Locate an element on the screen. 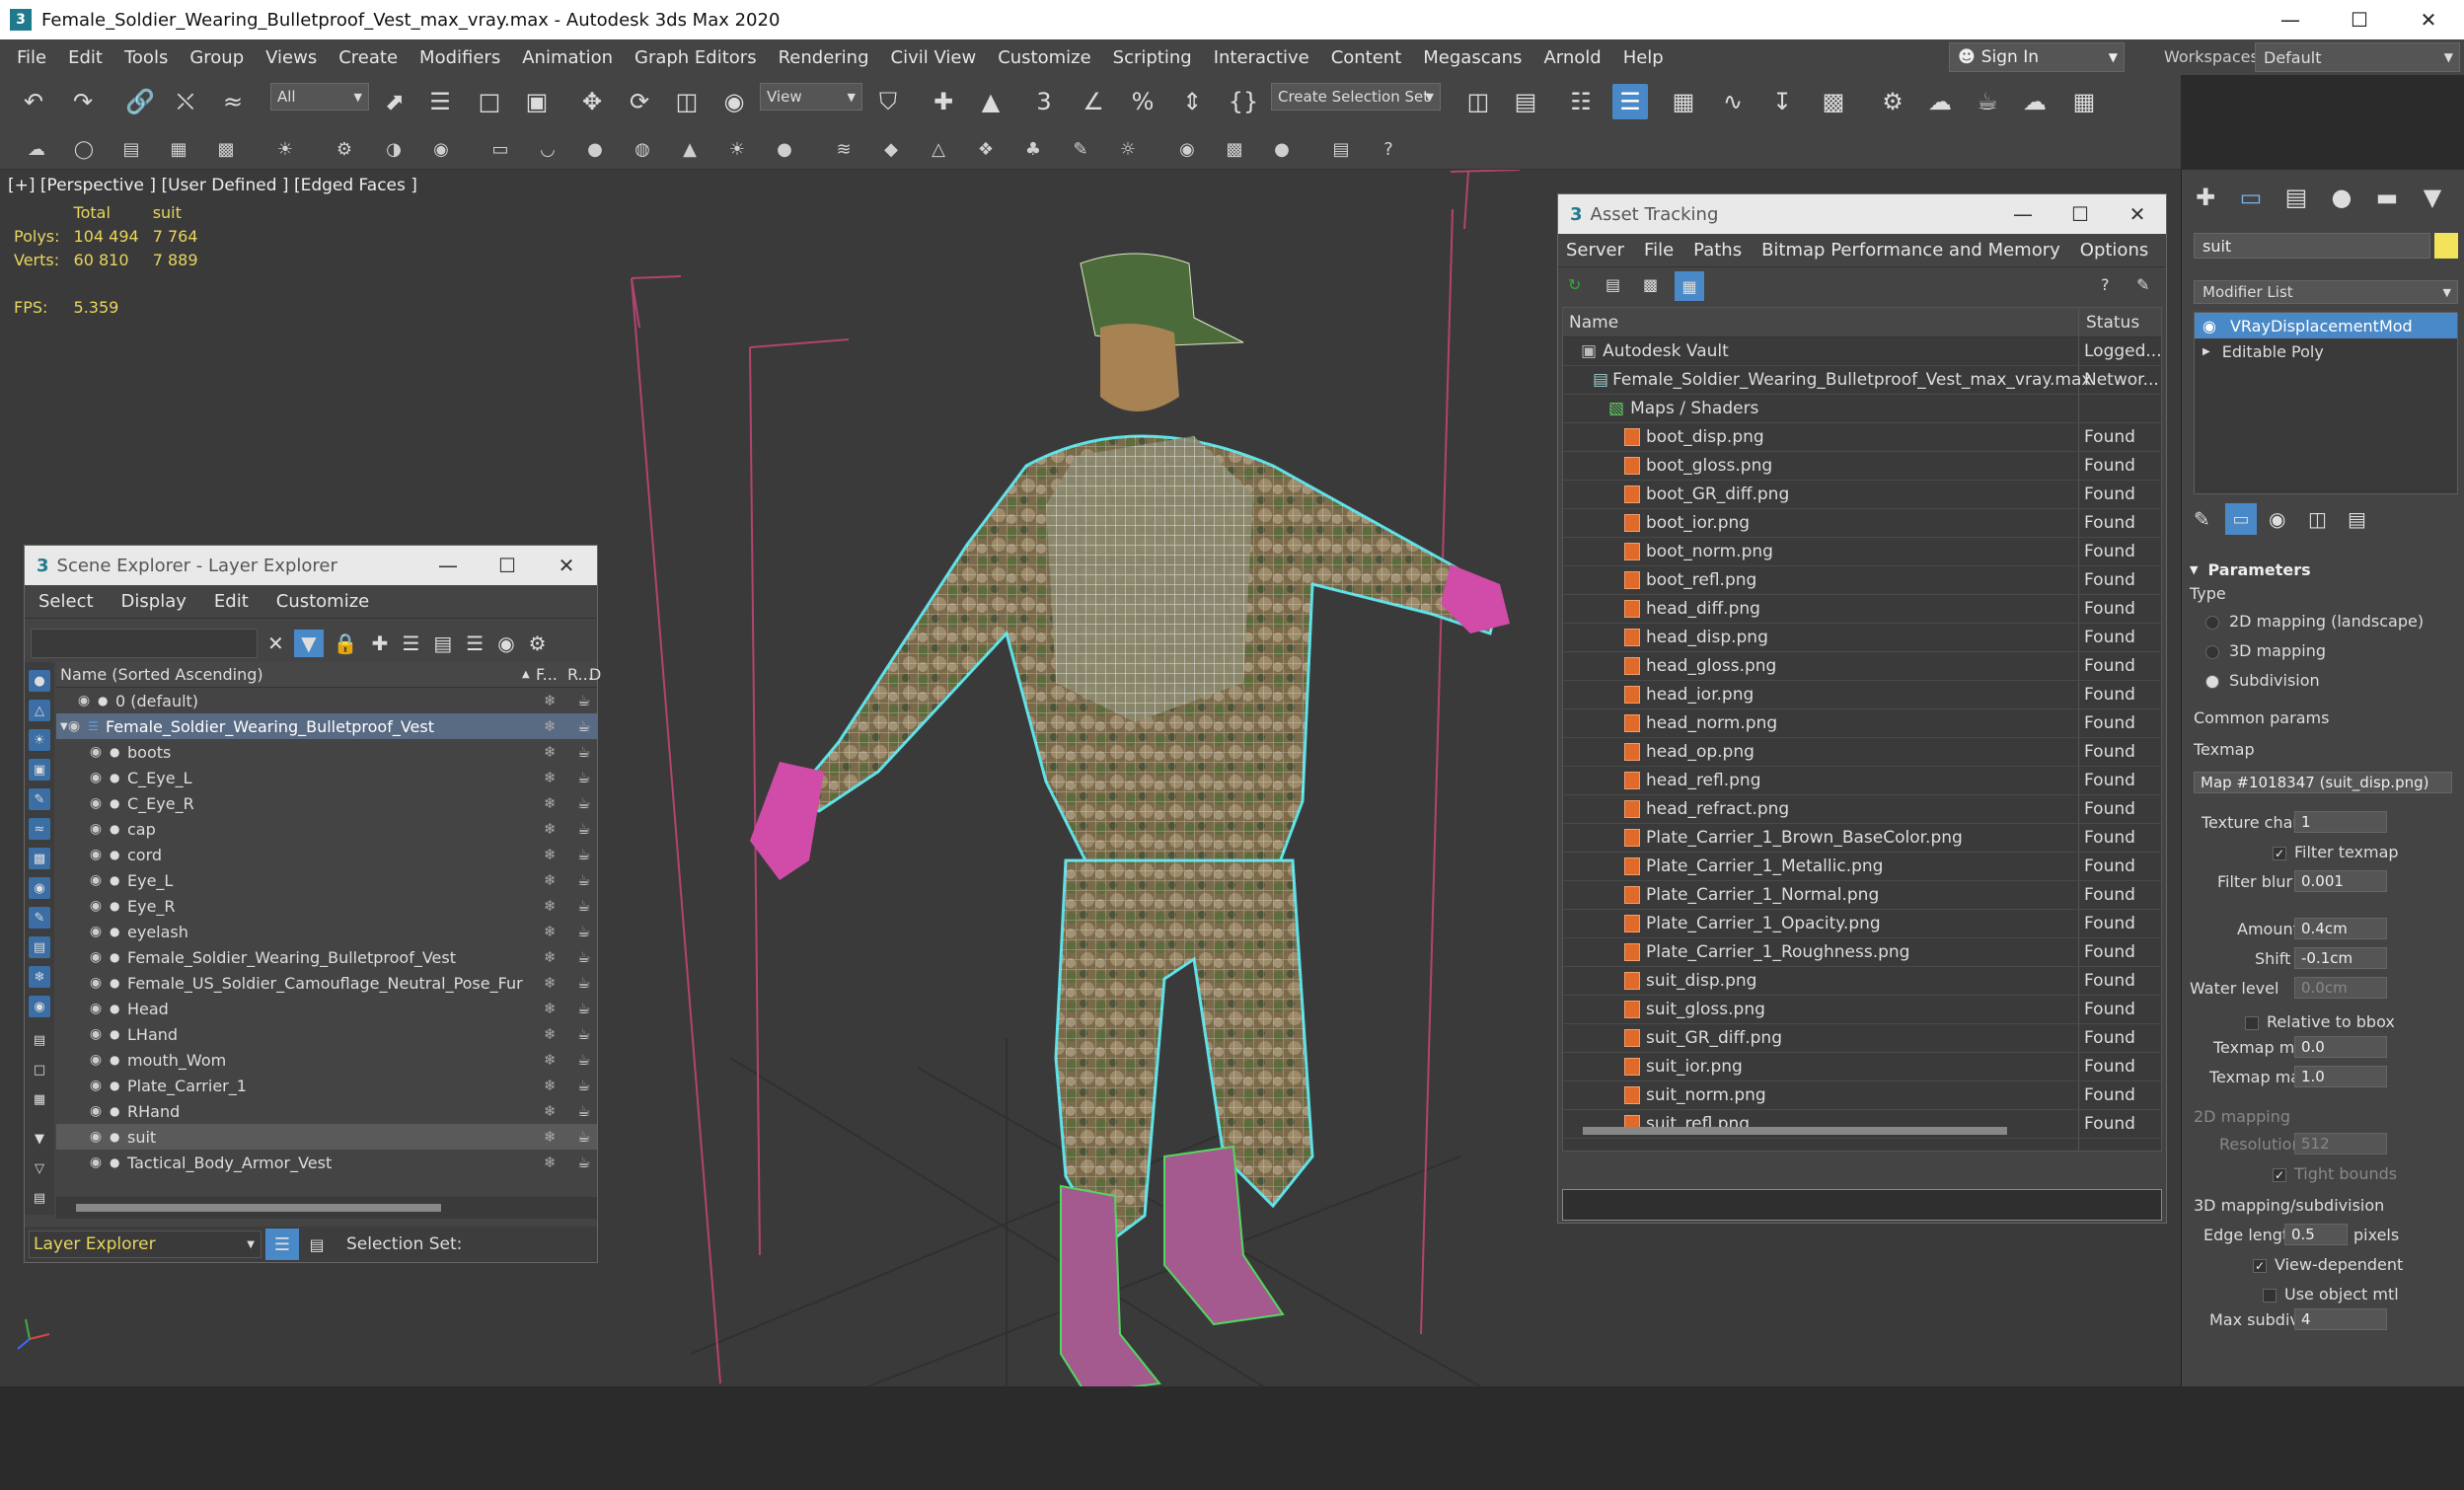 Image resolution: width=2464 pixels, height=1490 pixels. asset-row: head_refract.png Found is located at coordinates (1862, 809).